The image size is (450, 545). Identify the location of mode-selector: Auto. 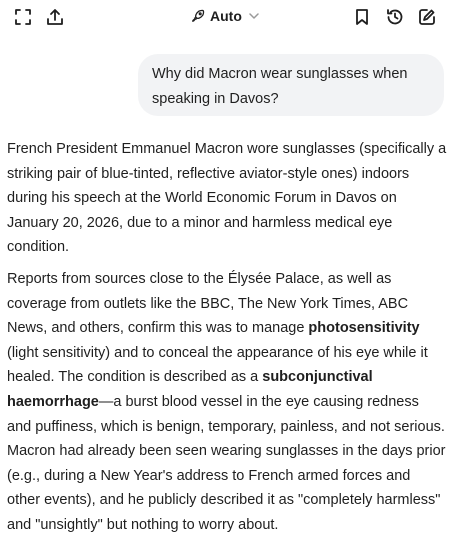
(226, 16).